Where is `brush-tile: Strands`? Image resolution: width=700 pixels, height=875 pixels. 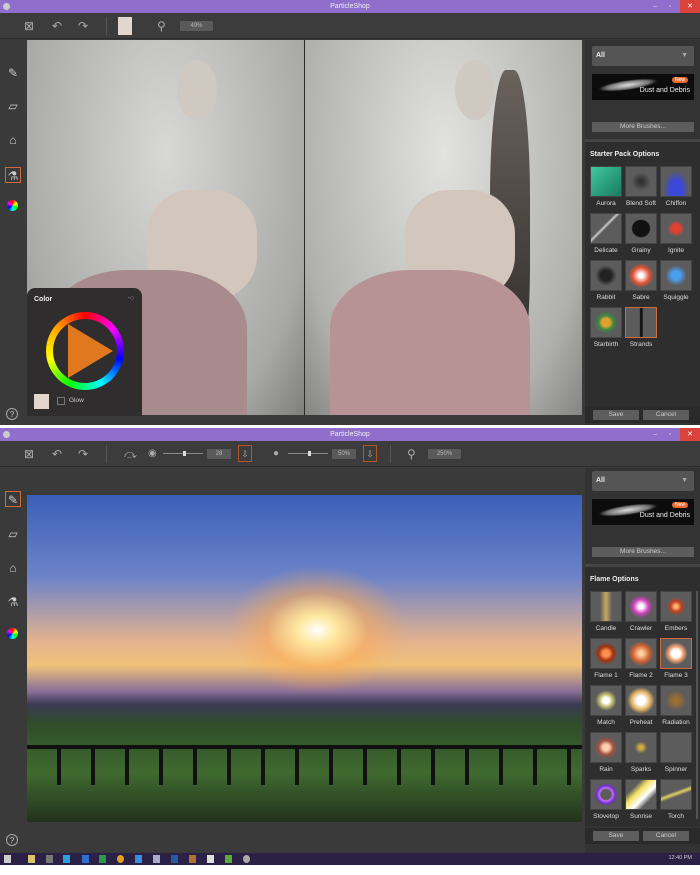
brush-tile: Strands is located at coordinates (641, 327).